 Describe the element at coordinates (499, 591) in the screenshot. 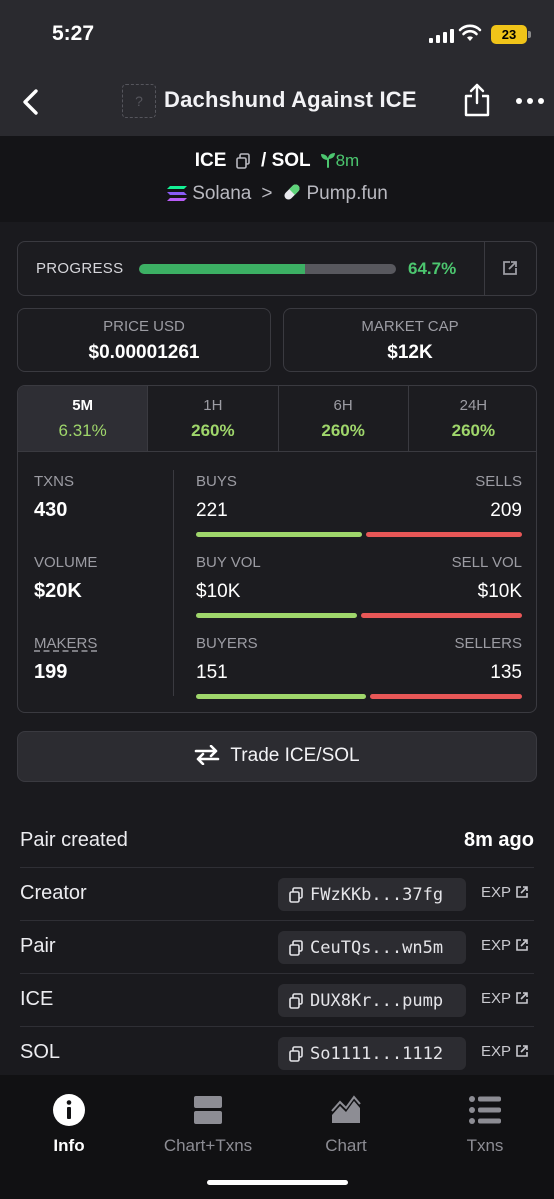

I see `sell-vol-value: $10K` at that location.